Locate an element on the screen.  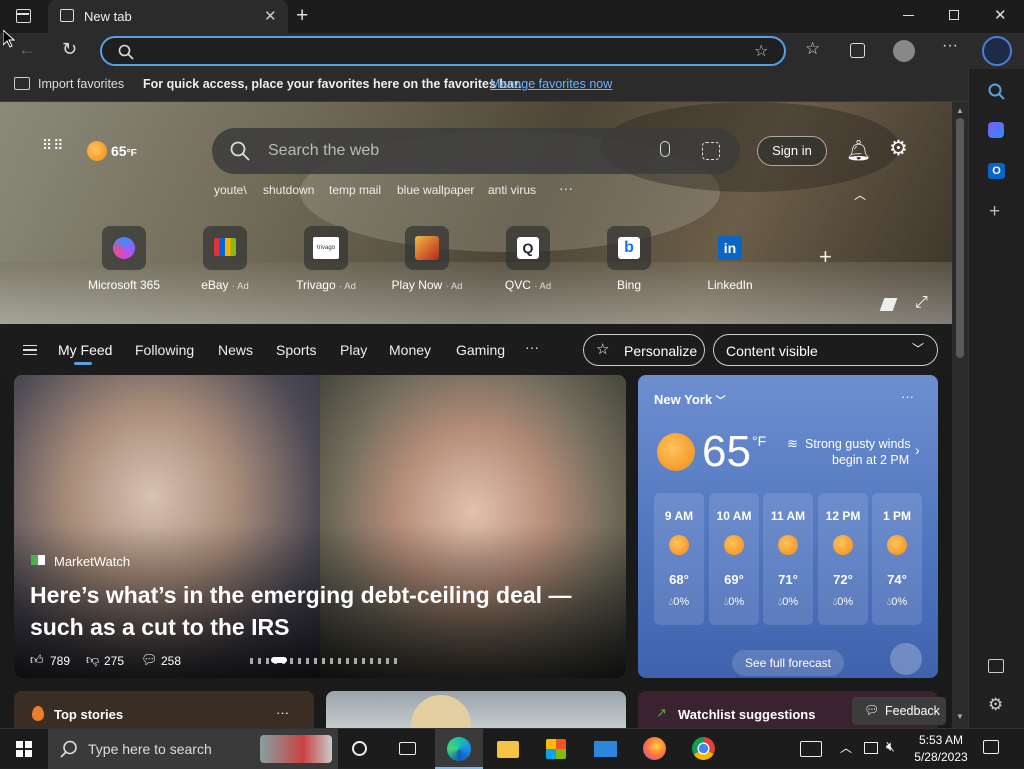
weather-more-button: ··· is located at coordinates (907, 396).